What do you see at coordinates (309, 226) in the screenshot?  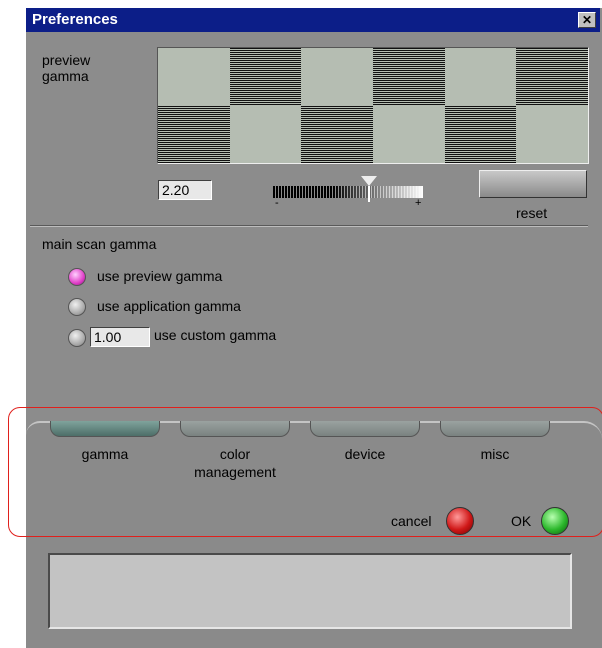 I see `section-divider` at bounding box center [309, 226].